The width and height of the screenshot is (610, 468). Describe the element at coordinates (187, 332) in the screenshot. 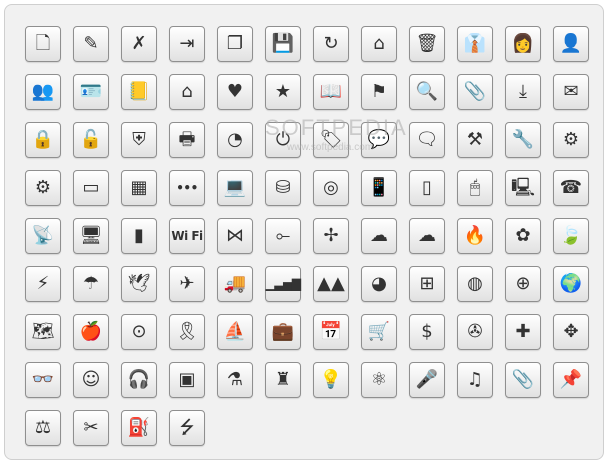

I see `icon-tile: 🎗` at that location.